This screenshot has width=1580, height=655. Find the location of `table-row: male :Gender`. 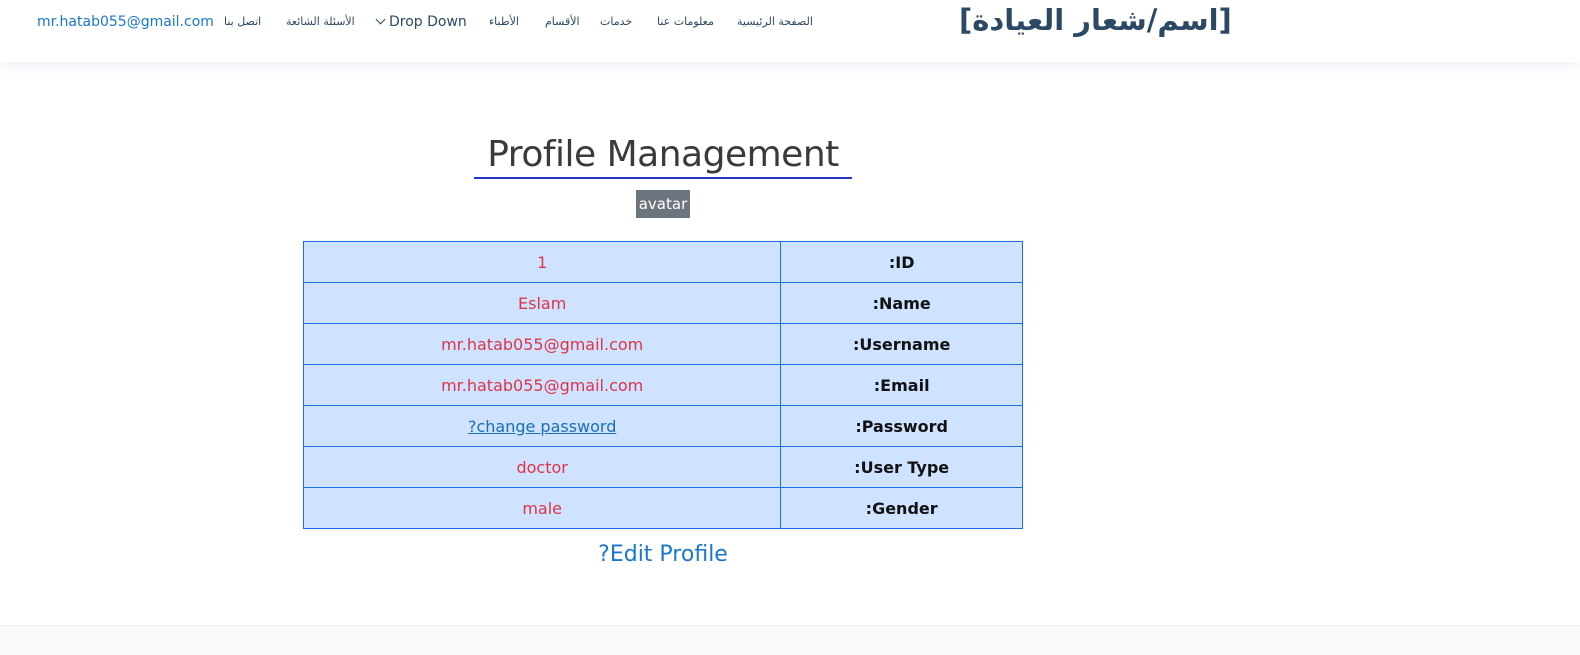

table-row: male :Gender is located at coordinates (662, 508).